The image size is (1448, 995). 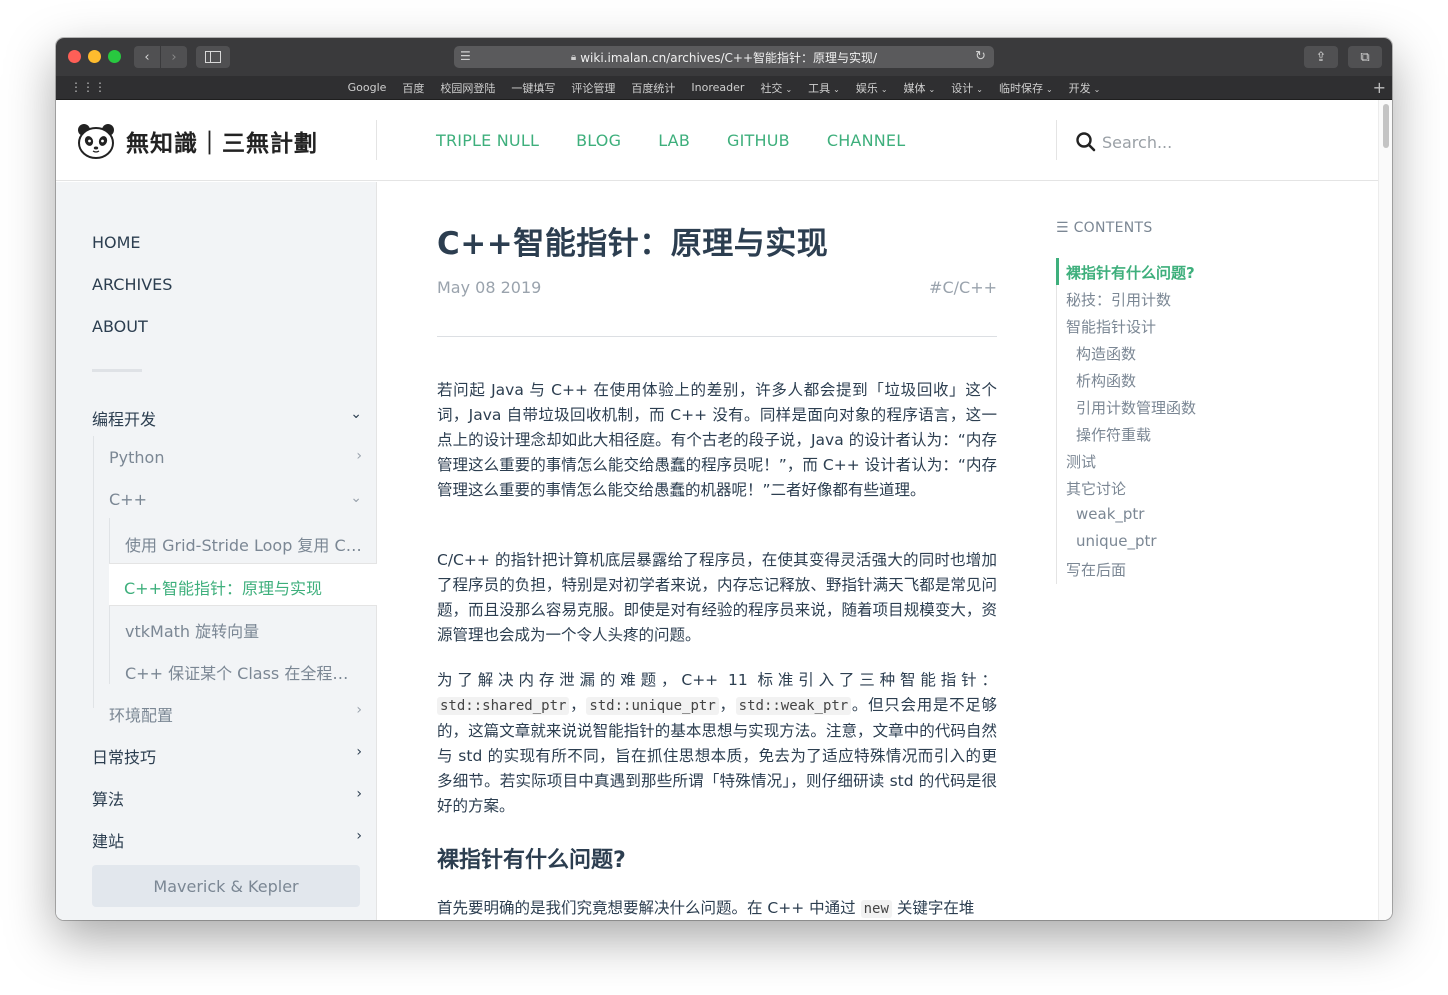 What do you see at coordinates (174, 57) in the screenshot?
I see `forward-button: ›` at bounding box center [174, 57].